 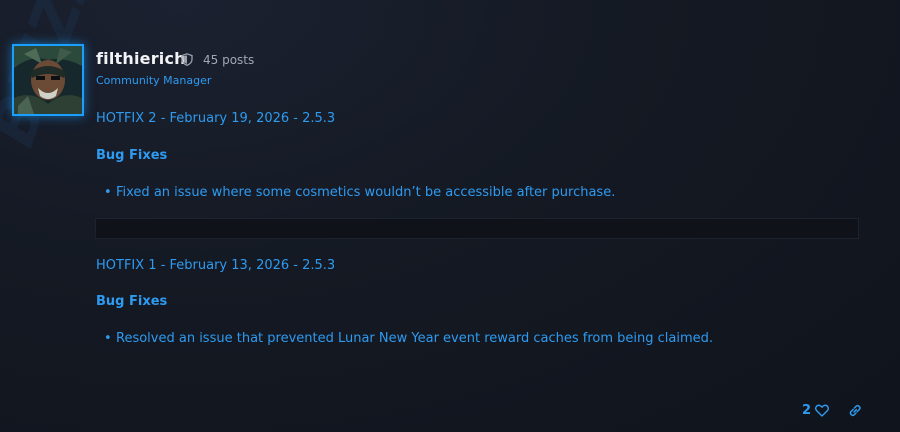 I want to click on heart-icon, so click(x=822, y=410).